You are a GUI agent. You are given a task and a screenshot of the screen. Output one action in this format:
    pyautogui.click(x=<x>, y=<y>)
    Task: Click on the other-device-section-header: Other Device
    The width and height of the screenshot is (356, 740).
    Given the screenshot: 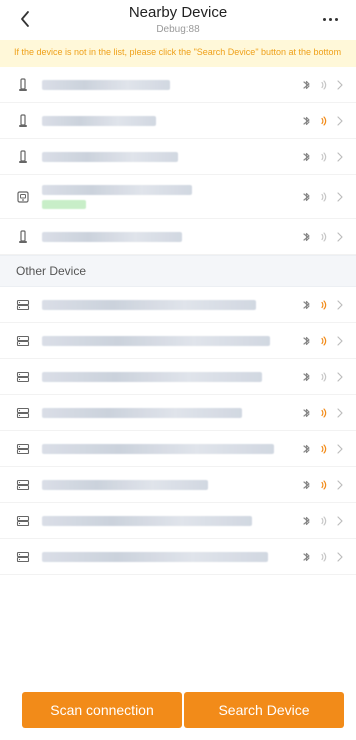 What is the action you would take?
    pyautogui.click(x=178, y=271)
    